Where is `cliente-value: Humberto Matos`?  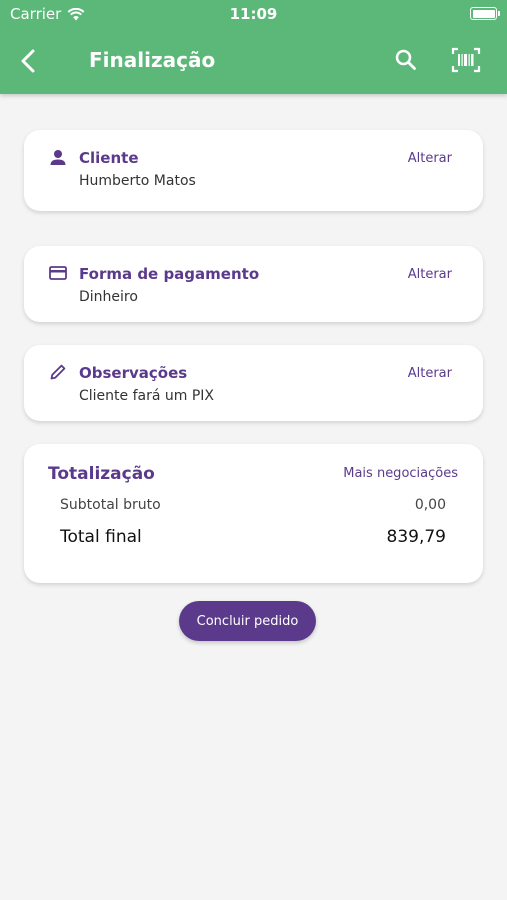 cliente-value: Humberto Matos is located at coordinates (137, 181).